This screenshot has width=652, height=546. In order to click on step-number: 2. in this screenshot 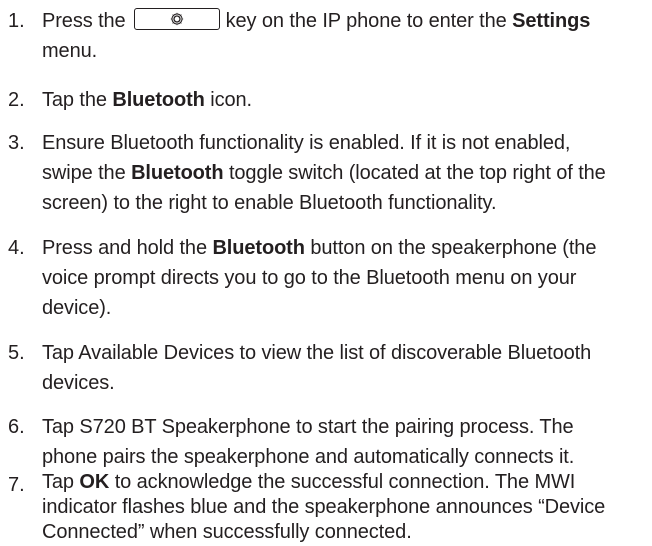, I will do `click(16, 100)`.